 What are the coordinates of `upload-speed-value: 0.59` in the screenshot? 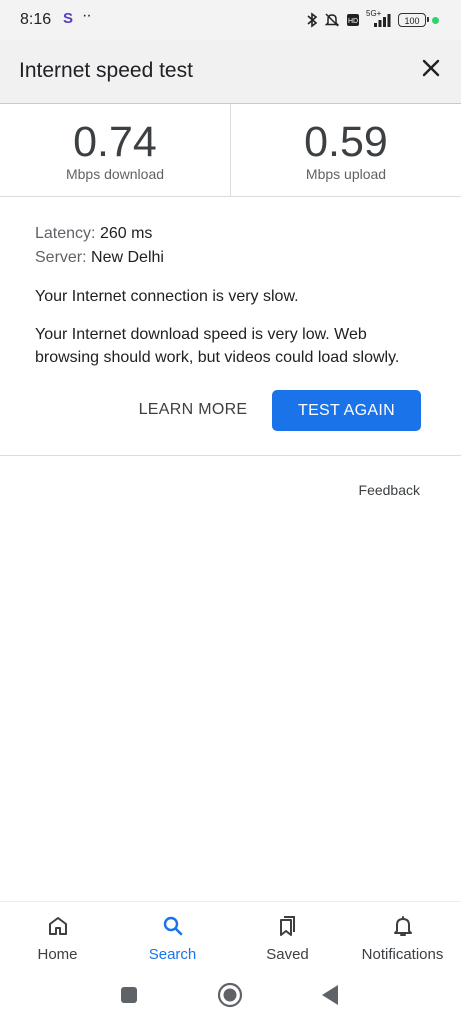 It's located at (346, 142).